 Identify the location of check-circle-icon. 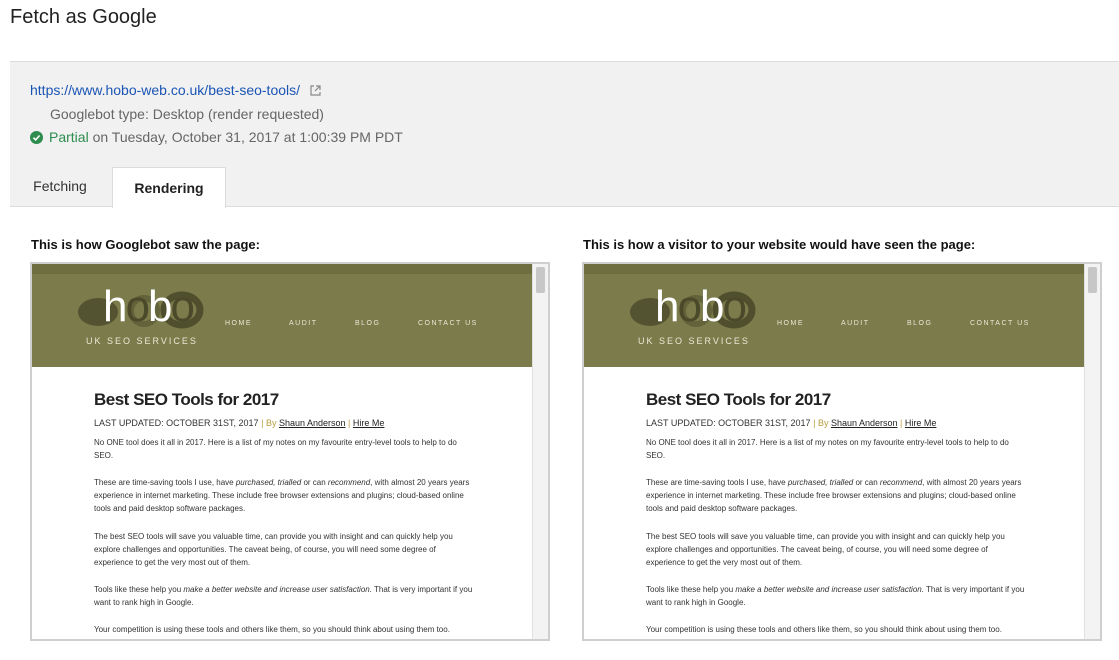
(36, 139).